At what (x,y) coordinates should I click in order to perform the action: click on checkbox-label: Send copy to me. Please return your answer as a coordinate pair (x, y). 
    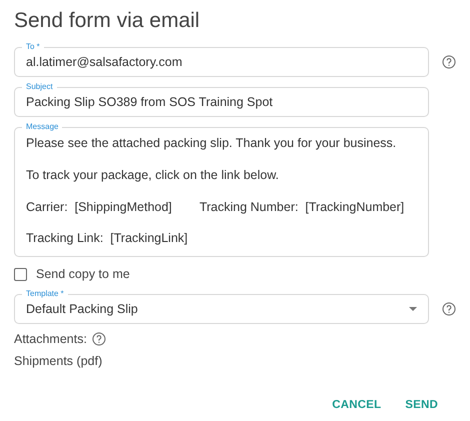
    Looking at the image, I should click on (83, 274).